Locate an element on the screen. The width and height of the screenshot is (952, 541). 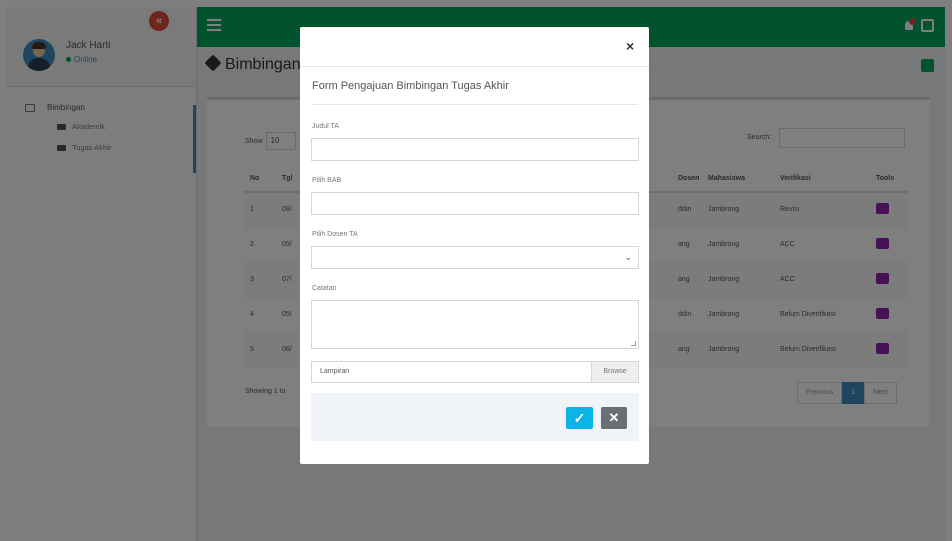
lampiran-file-input: Lampiran Browse is located at coordinates (475, 372).